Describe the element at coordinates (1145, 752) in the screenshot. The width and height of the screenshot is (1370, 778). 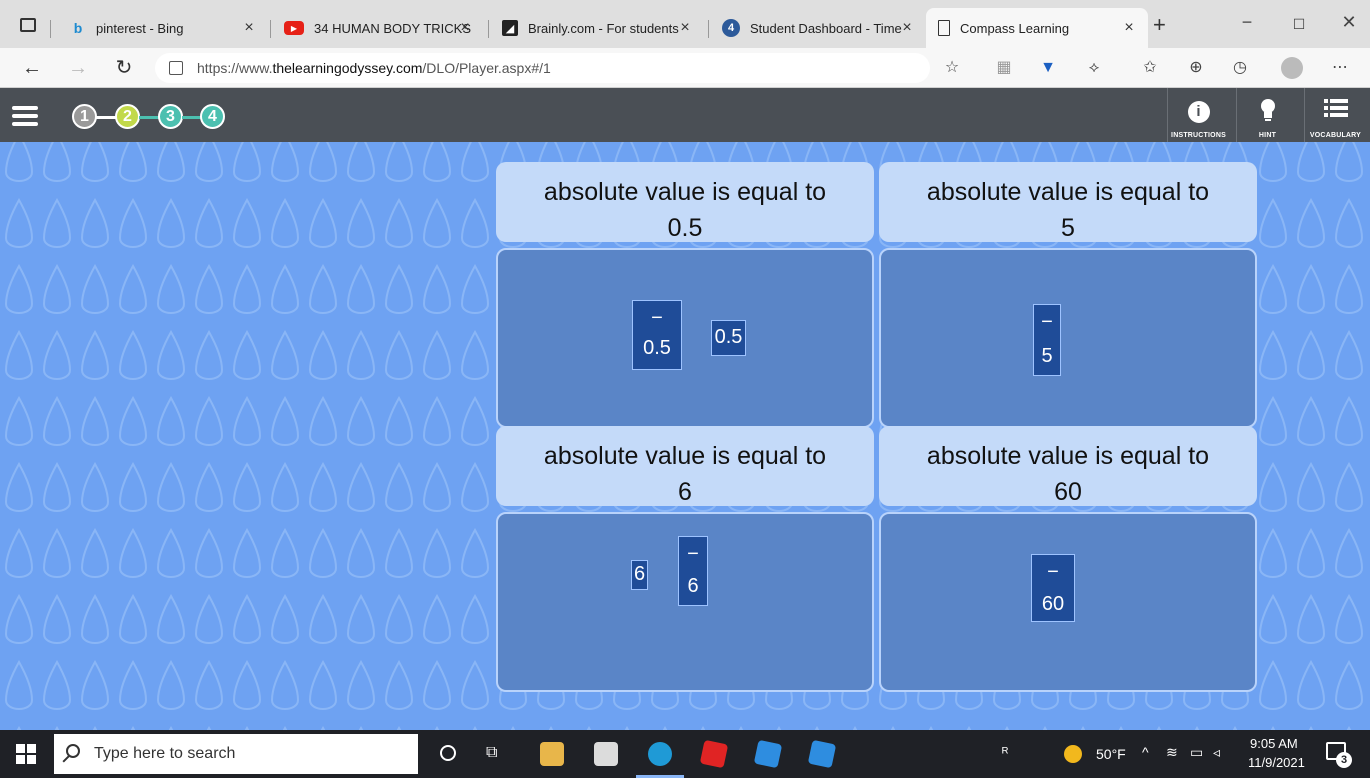
I see `show-hidden-icons: ^` at that location.